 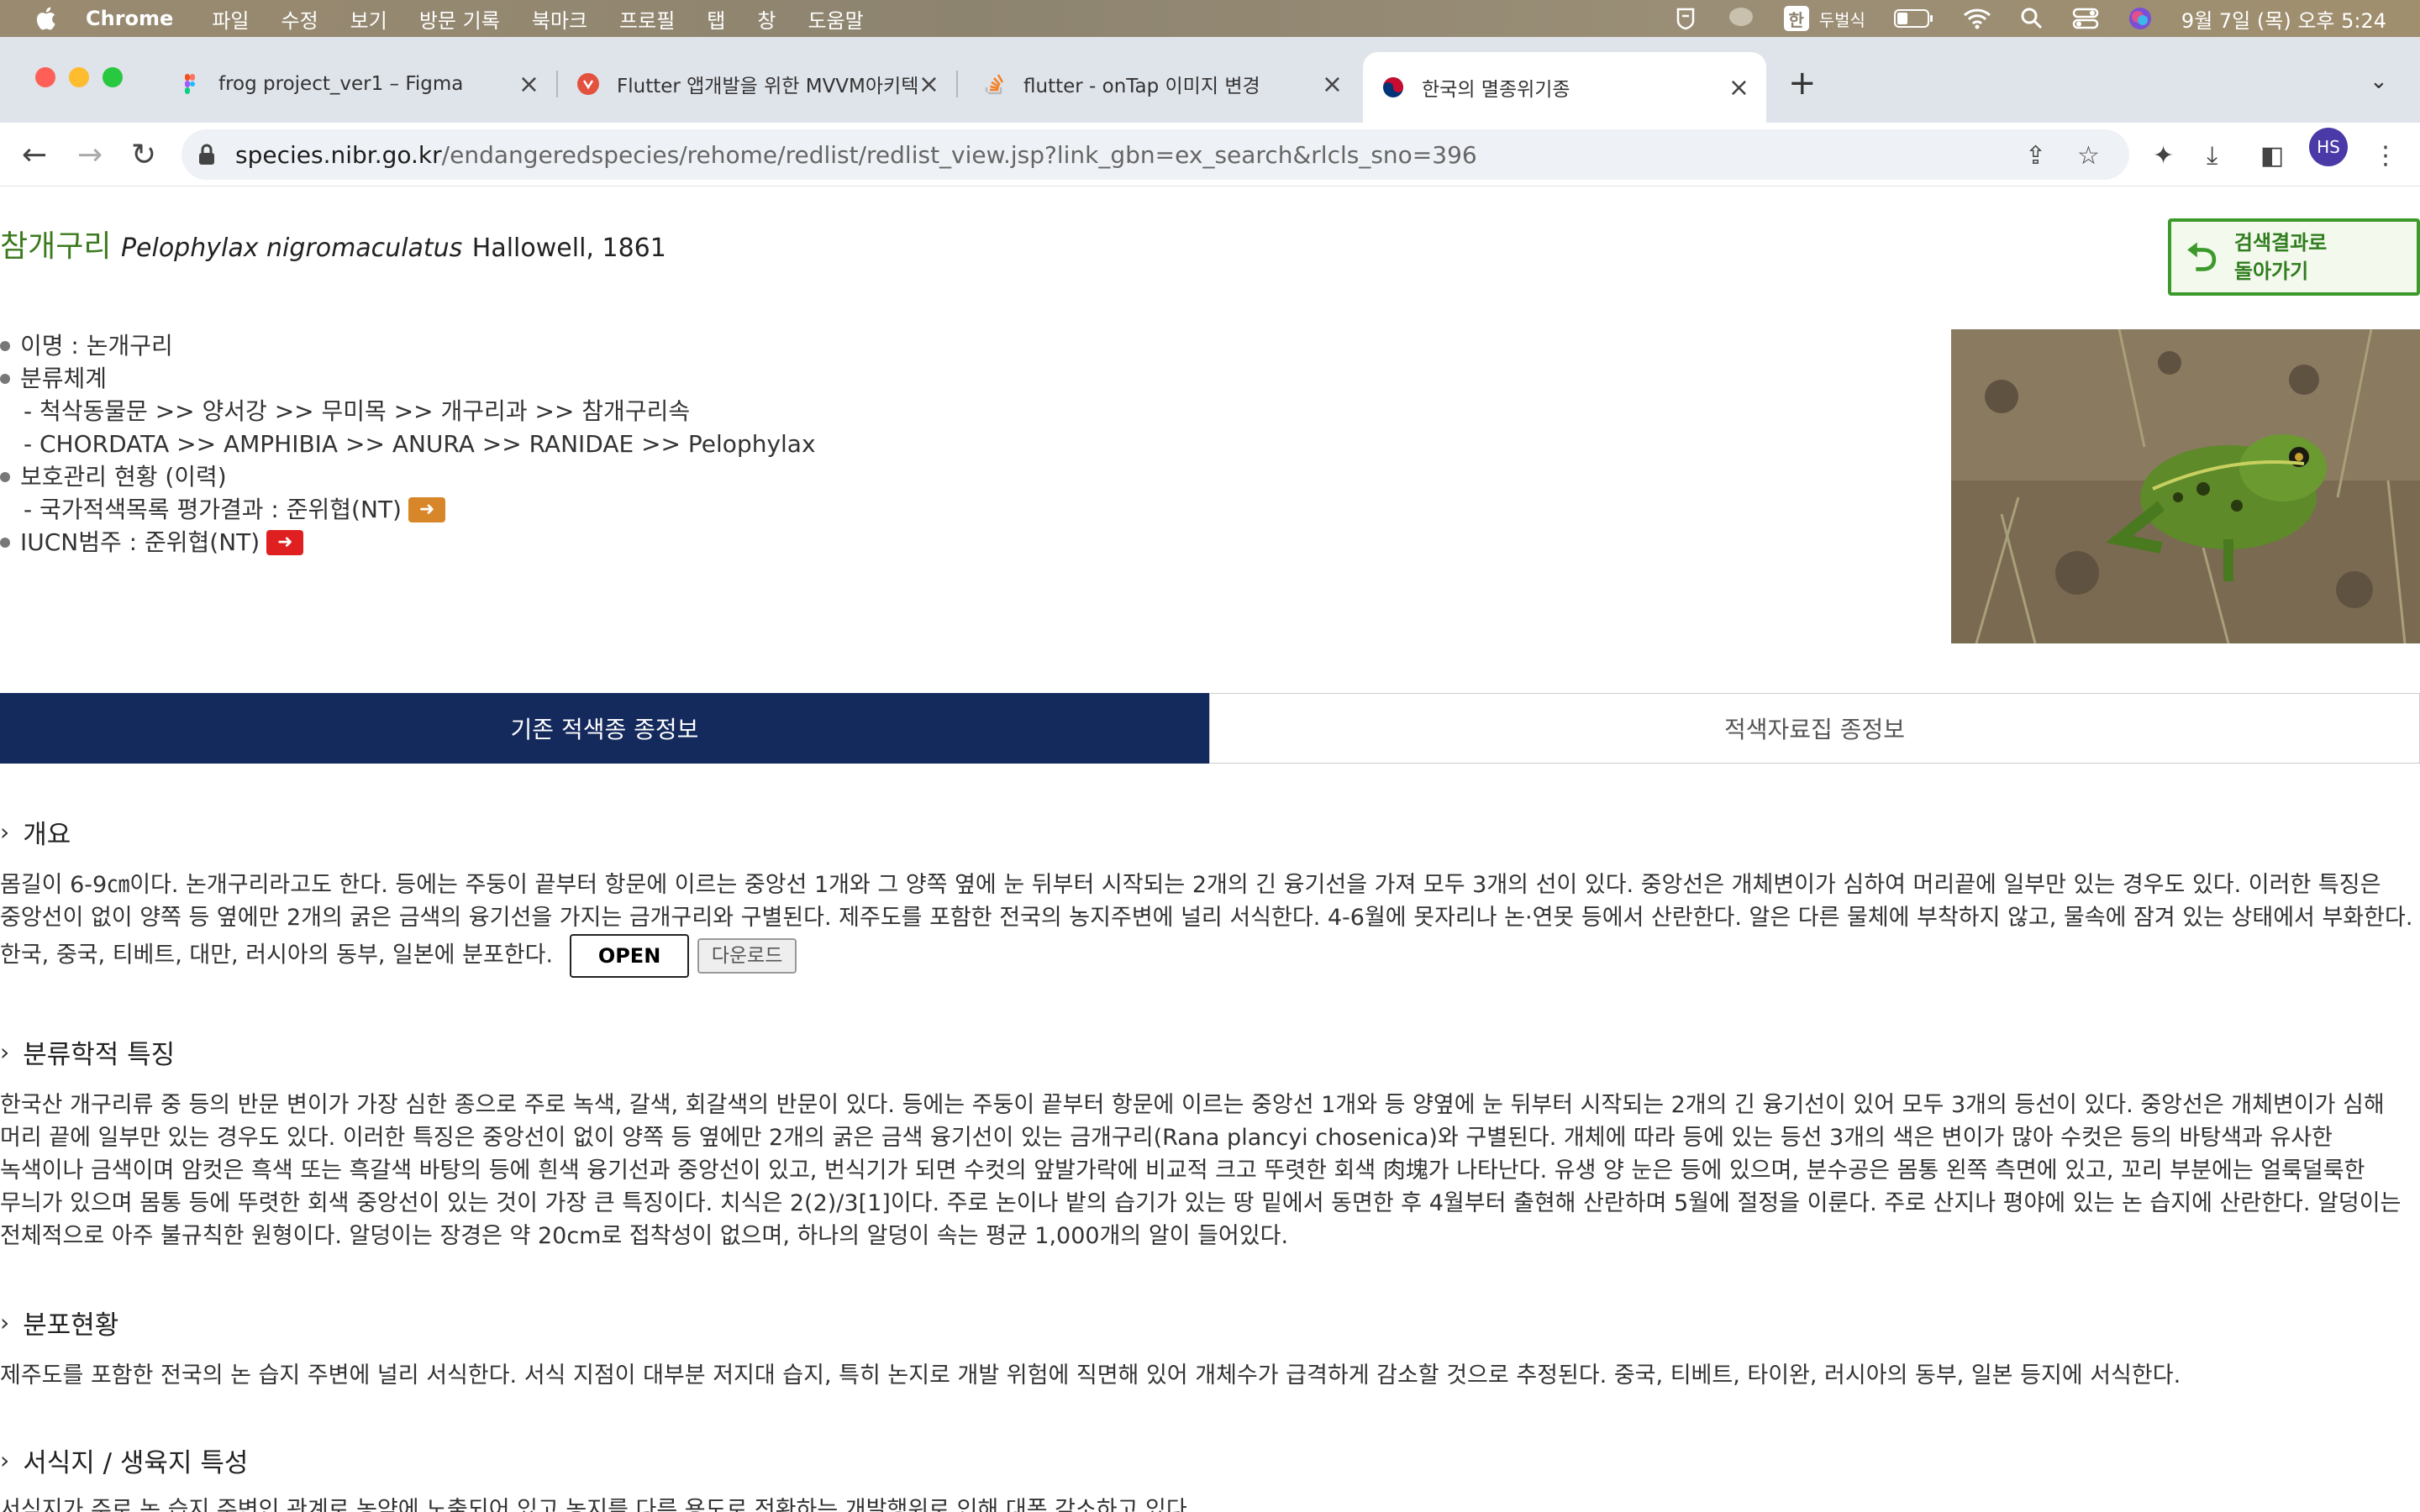 I want to click on species-scientific-name: Pelophylax nigromaculatus, so click(x=291, y=248).